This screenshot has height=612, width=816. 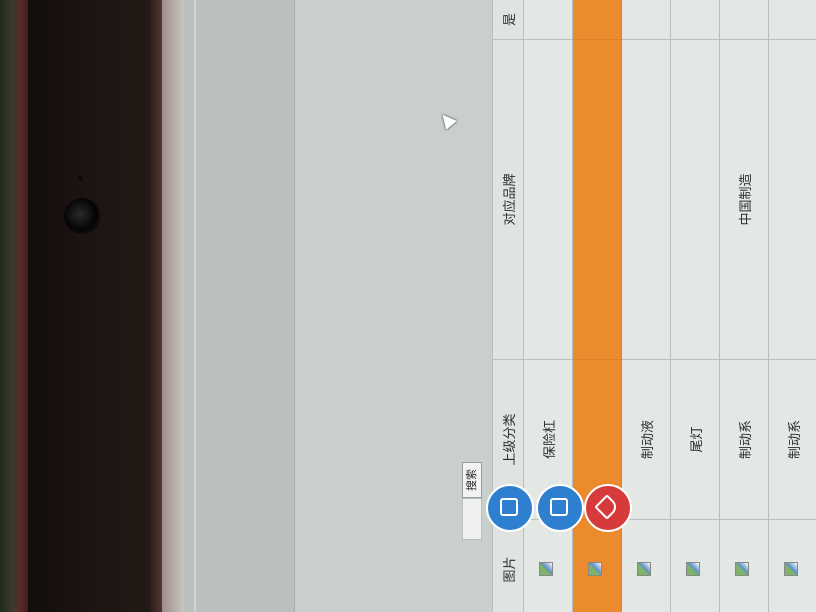 I want to click on tablet-icon, so click(x=559, y=507).